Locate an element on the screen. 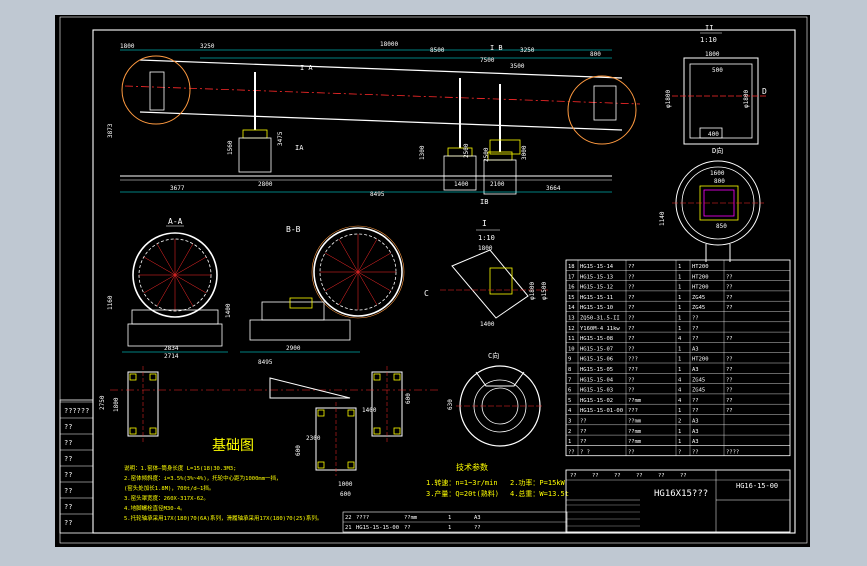 This screenshot has height=566, width=867. dim-label-vertical: 1300 is located at coordinates (422, 152).